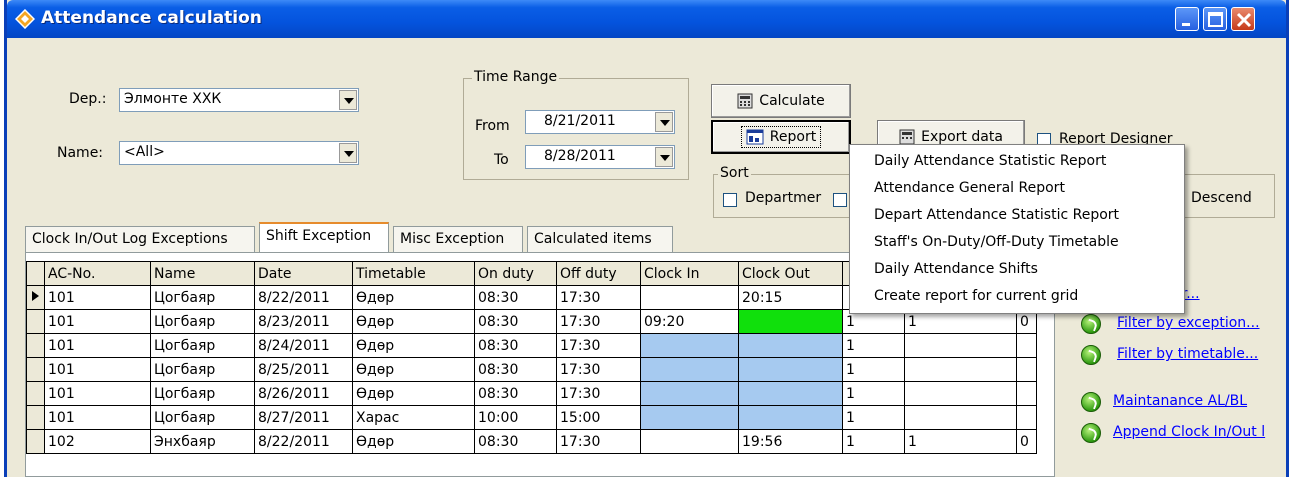 This screenshot has width=1295, height=477. I want to click on menu-item-daily-statistic: Daily Attendance Statistic Report, so click(990, 161).